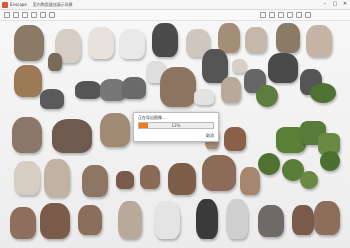 The width and height of the screenshot is (350, 248). I want to click on title-bar: Enscape 室内陶瓷器皿展示场景 – □ ✕, so click(175, 5).